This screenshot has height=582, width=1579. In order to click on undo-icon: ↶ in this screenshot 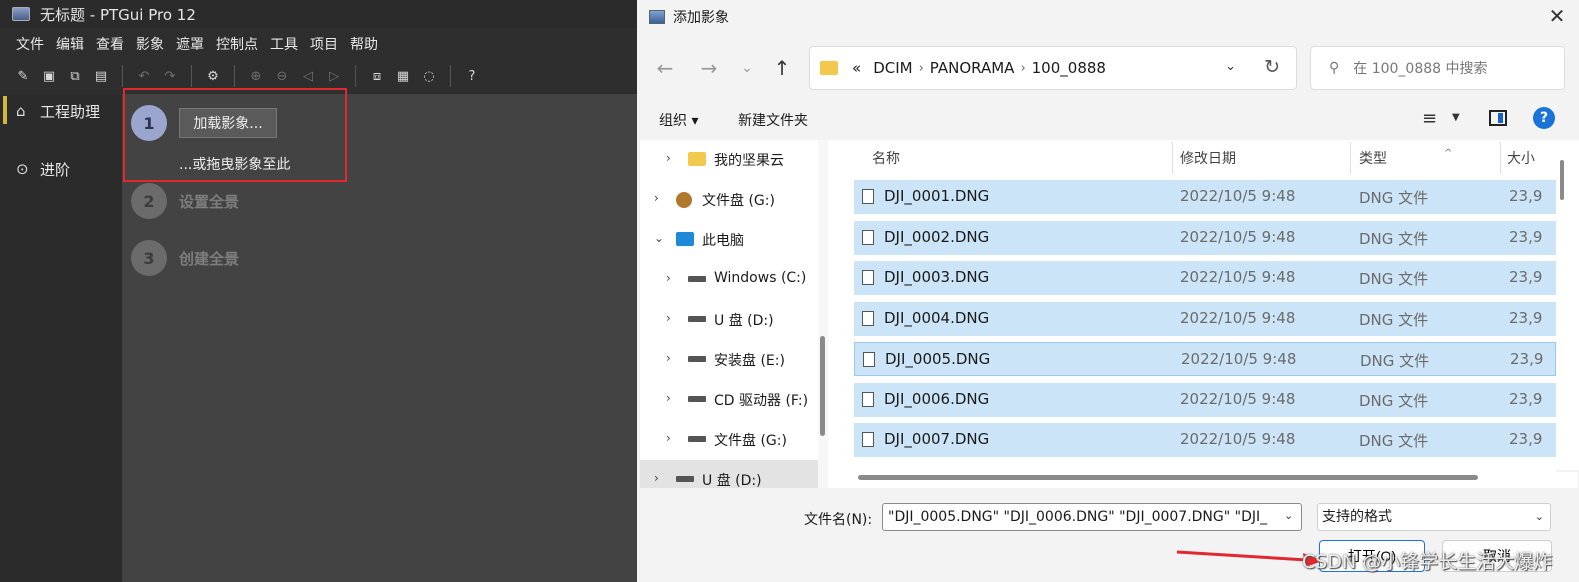, I will do `click(144, 76)`.